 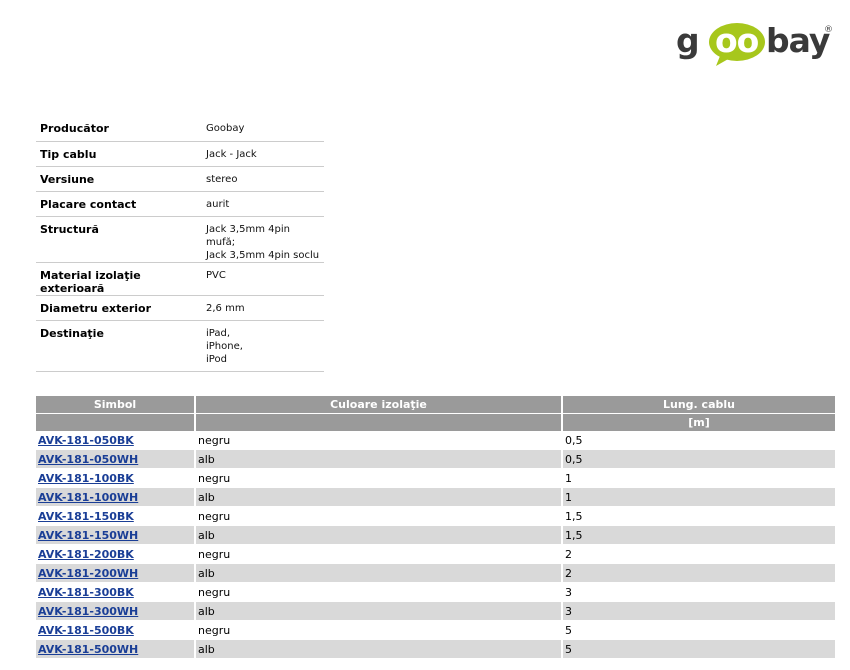 I want to click on product-symbol-cell: AVK-181-150WH, so click(x=116, y=535).